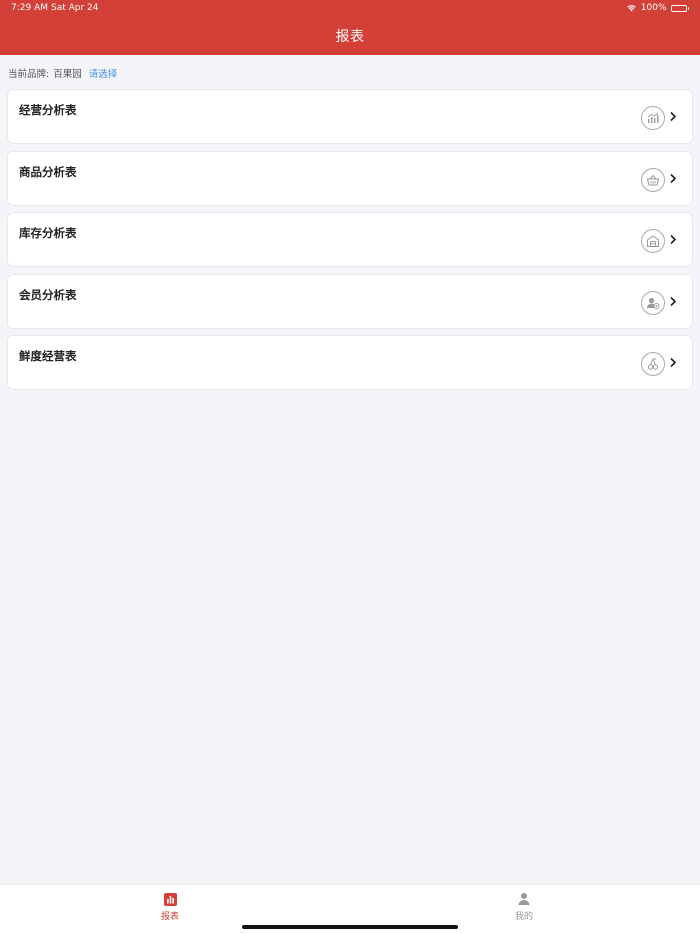 This screenshot has width=700, height=934. Describe the element at coordinates (169, 917) in the screenshot. I see `tab-label: 报表` at that location.